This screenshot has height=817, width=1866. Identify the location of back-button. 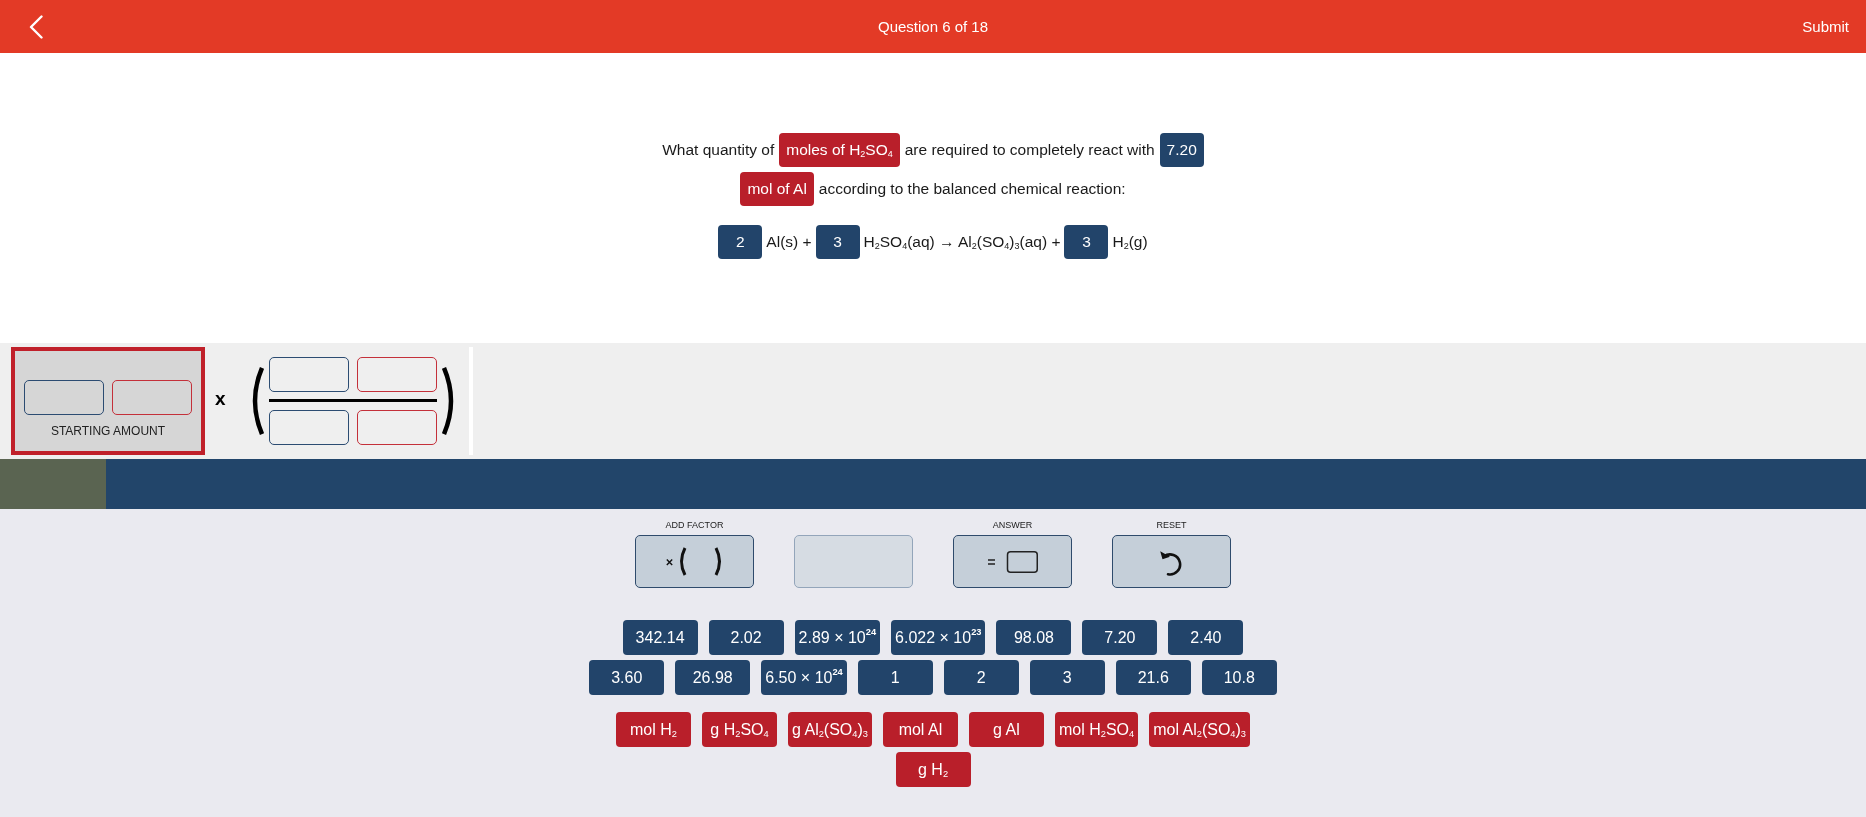
(36, 26).